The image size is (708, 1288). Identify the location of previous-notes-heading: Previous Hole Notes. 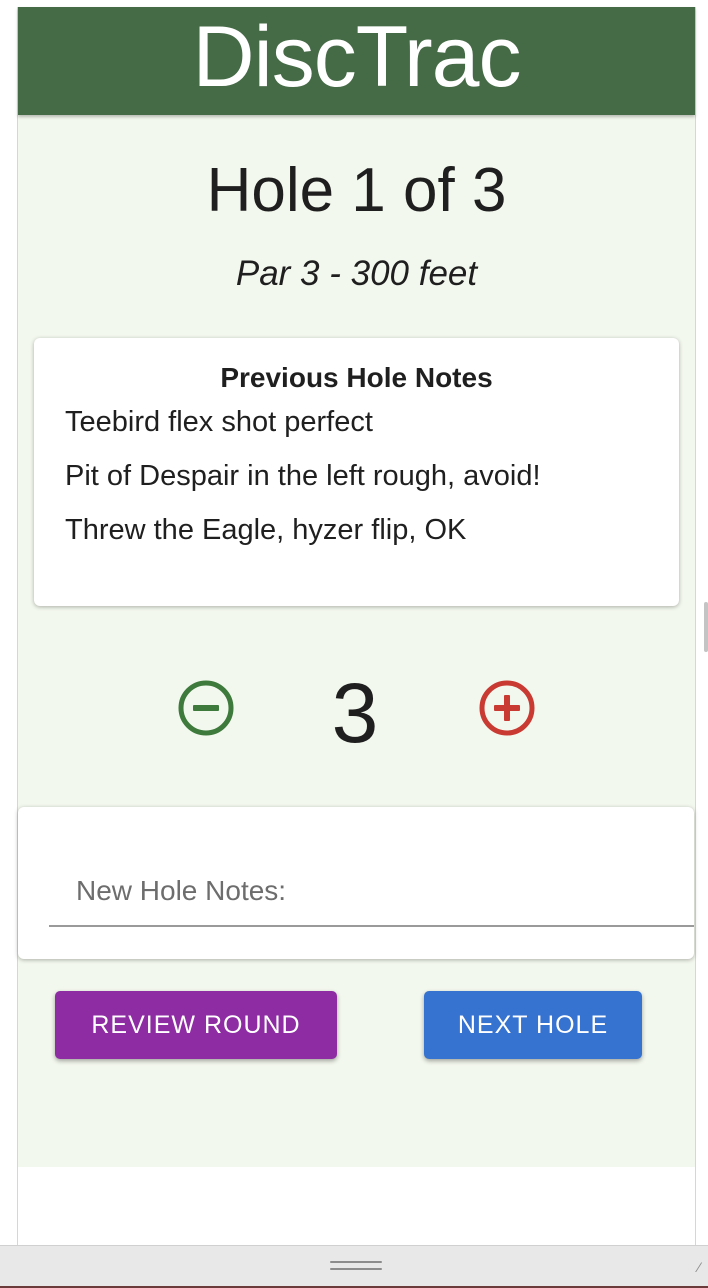
(356, 377).